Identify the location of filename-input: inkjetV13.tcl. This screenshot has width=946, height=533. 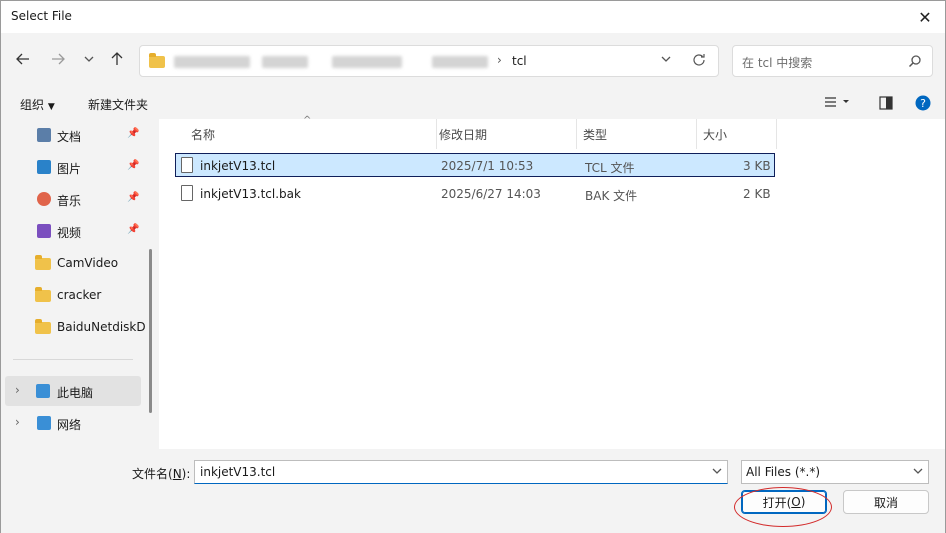
(461, 472).